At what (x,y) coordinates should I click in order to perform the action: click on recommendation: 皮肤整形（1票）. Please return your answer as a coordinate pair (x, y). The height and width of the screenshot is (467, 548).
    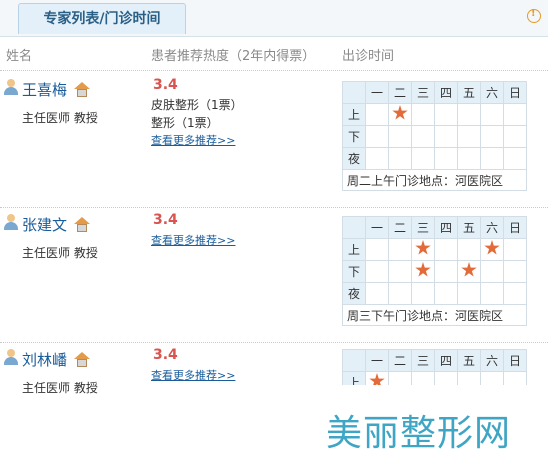
    Looking at the image, I should click on (197, 105).